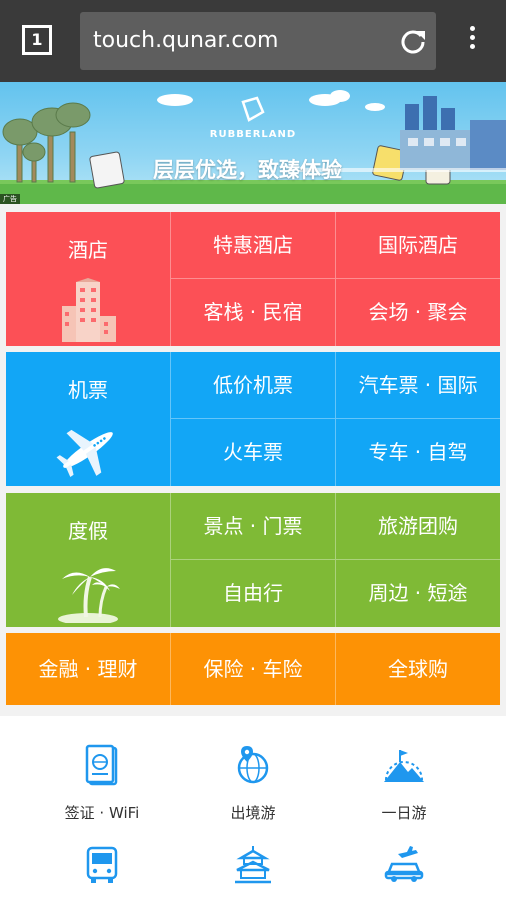 This screenshot has width=506, height=900. Describe the element at coordinates (88, 560) in the screenshot. I see `vacation-main-button: 度假` at that location.